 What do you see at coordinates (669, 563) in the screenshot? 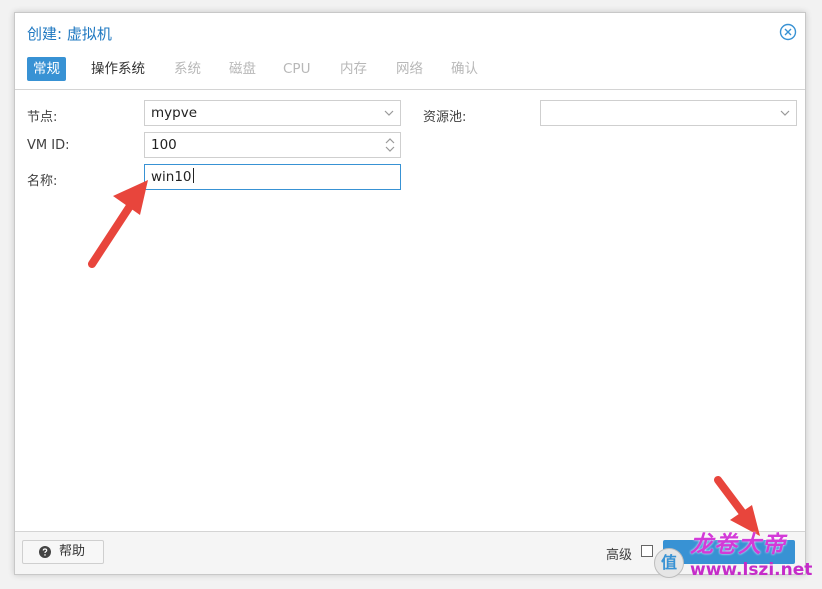
I see `watermark-badge: 值` at bounding box center [669, 563].